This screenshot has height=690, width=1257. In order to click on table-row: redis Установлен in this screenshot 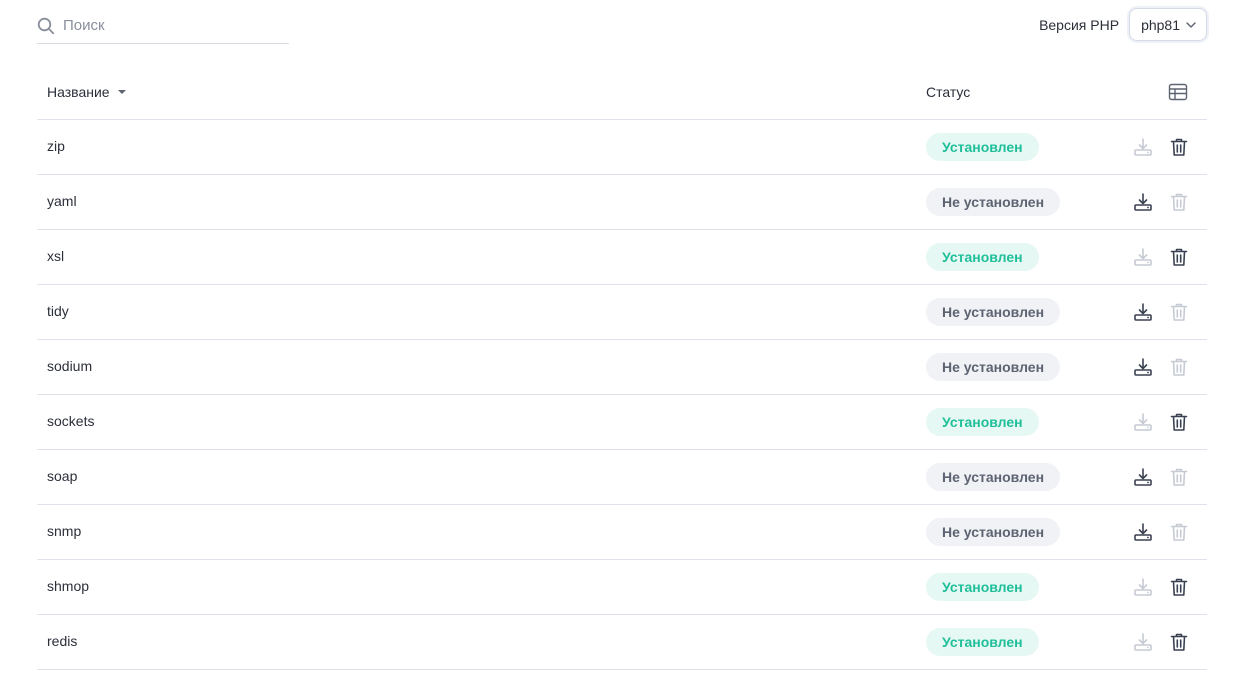, I will do `click(622, 642)`.